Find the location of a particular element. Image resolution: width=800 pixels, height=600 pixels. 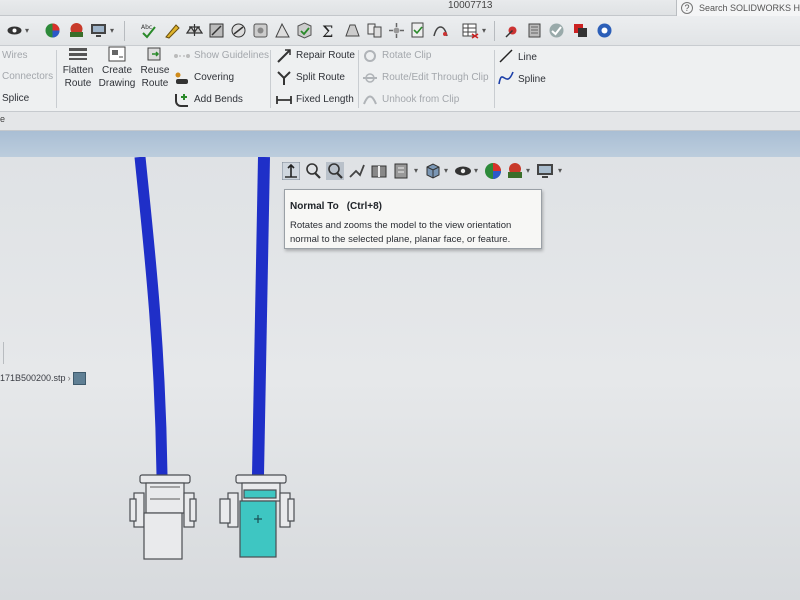

fixed-length-command: Fixed Length is located at coordinates (325, 99).